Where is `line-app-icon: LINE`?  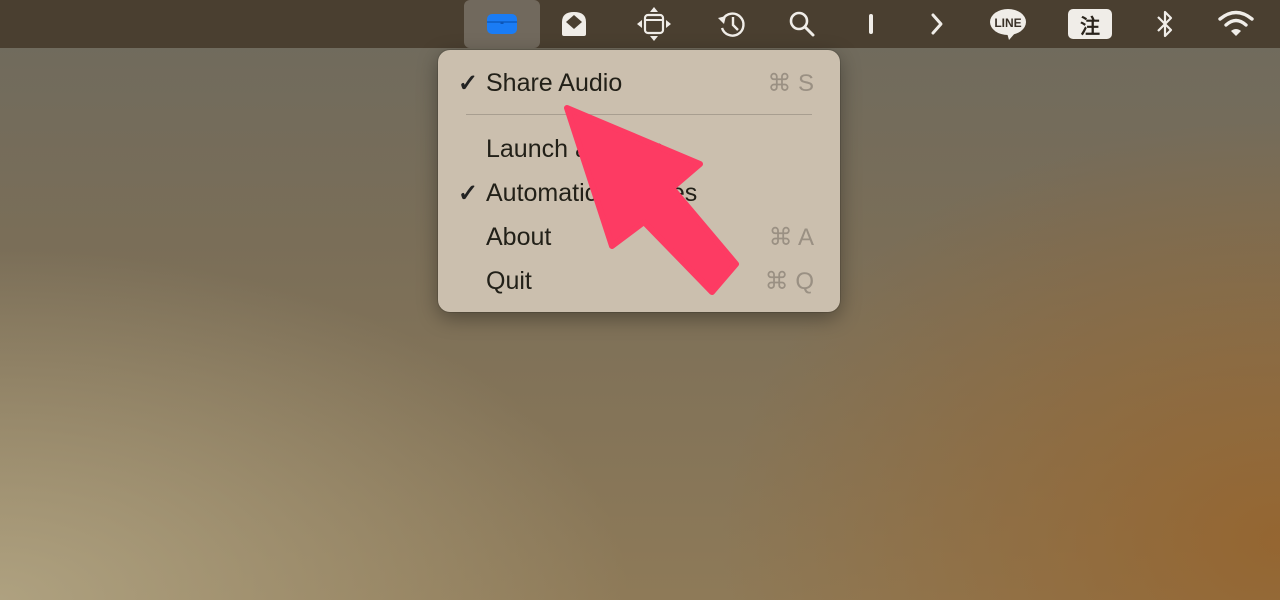
line-app-icon: LINE is located at coordinates (1008, 24).